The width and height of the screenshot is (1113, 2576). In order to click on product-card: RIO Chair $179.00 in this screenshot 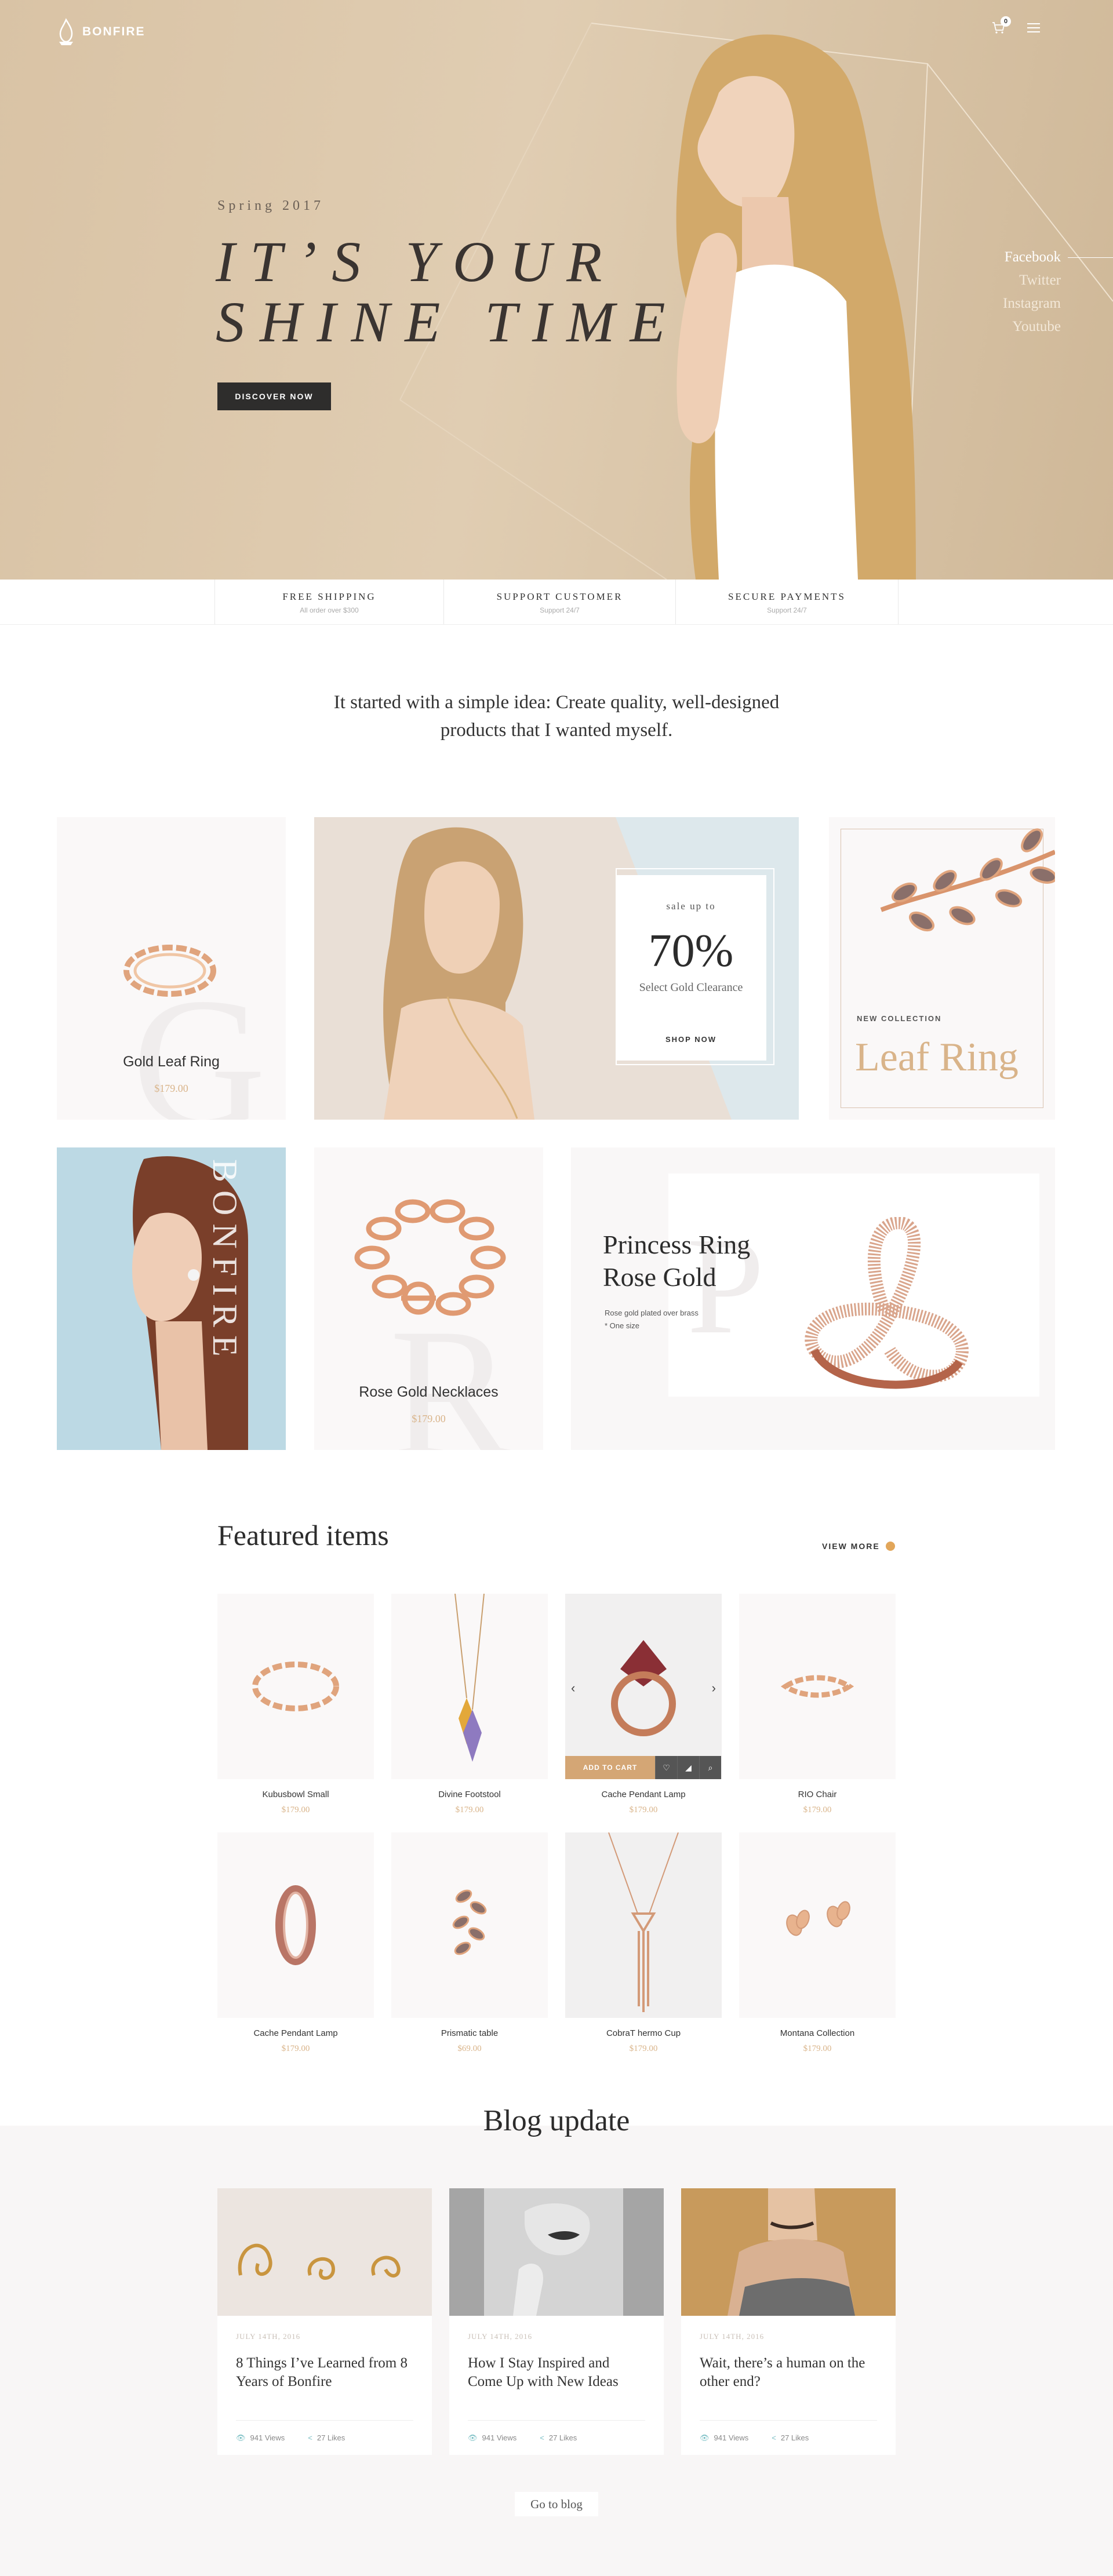, I will do `click(817, 1705)`.